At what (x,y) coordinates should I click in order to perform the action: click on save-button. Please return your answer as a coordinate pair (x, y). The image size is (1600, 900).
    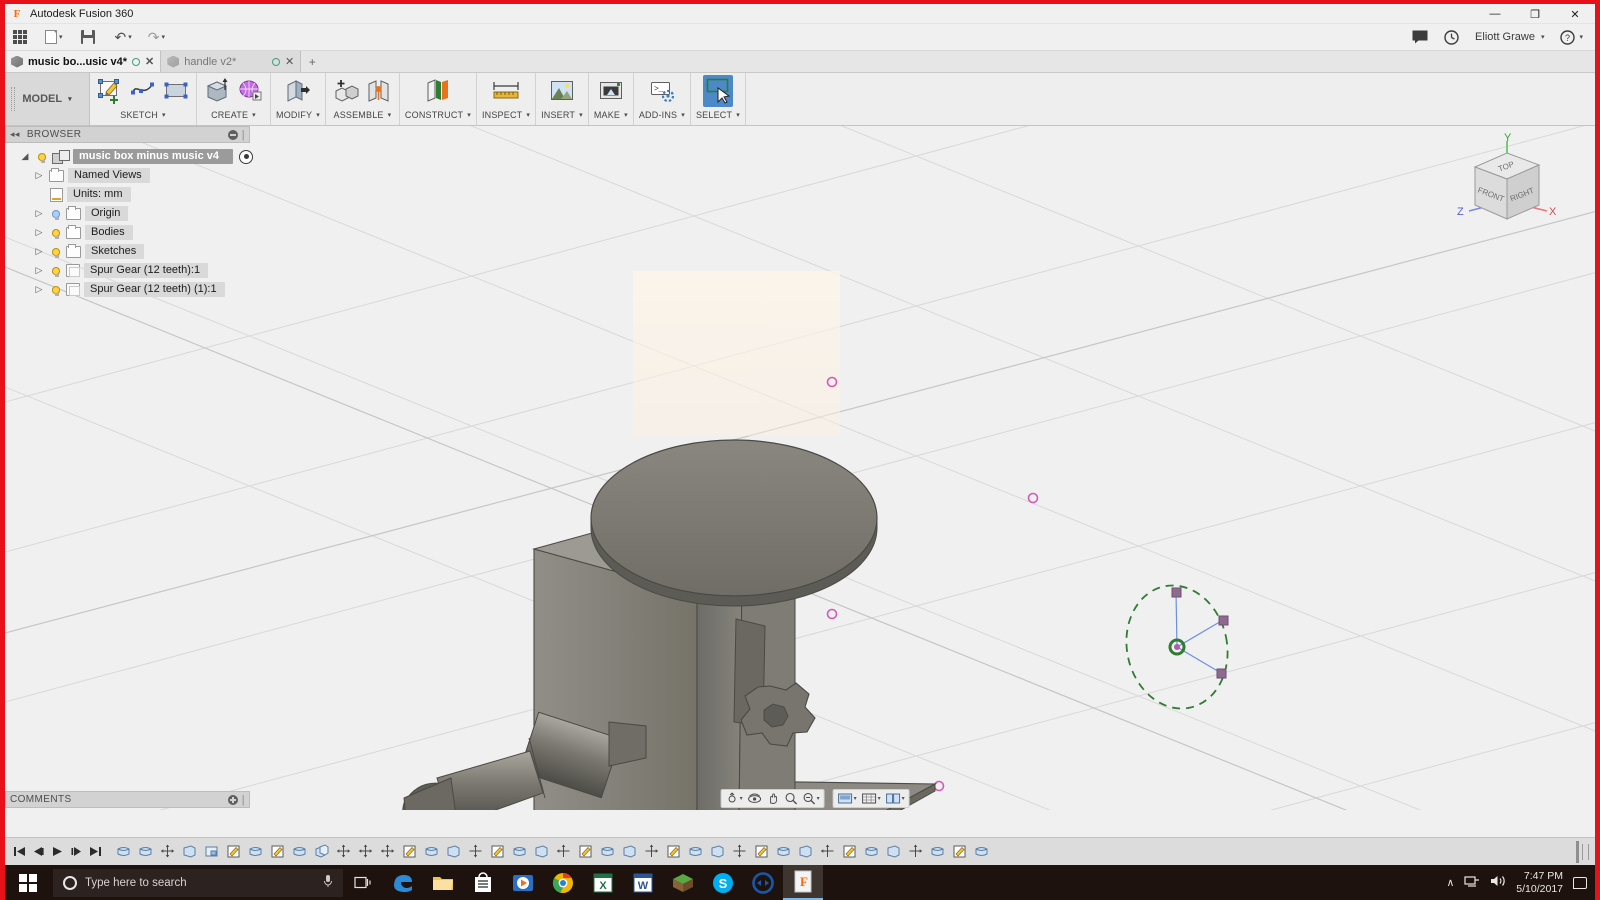
    Looking at the image, I should click on (88, 37).